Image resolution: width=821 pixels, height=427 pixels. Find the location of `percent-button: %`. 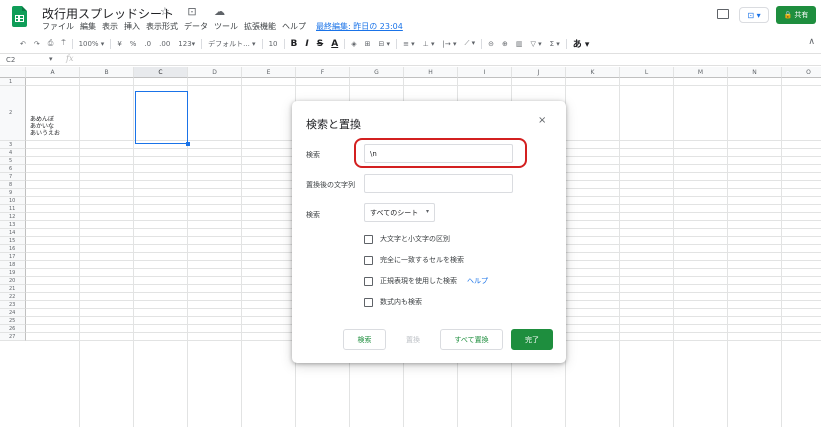

percent-button: % is located at coordinates (133, 44).